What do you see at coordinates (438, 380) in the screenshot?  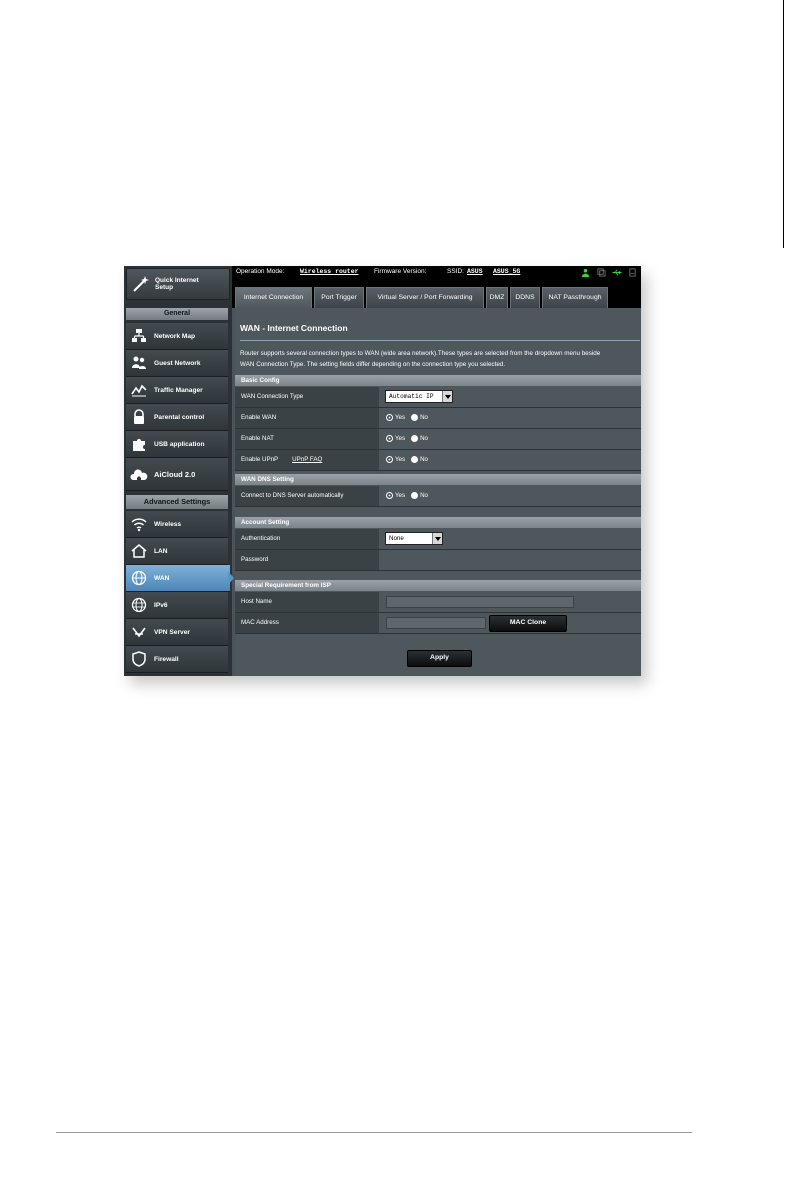 I see `section-header-basic-config: Basic Config` at bounding box center [438, 380].